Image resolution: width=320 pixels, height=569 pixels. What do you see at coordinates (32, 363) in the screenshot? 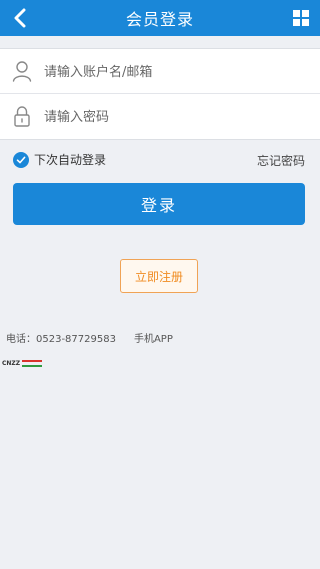
I see `cnzz-bars-icon` at bounding box center [32, 363].